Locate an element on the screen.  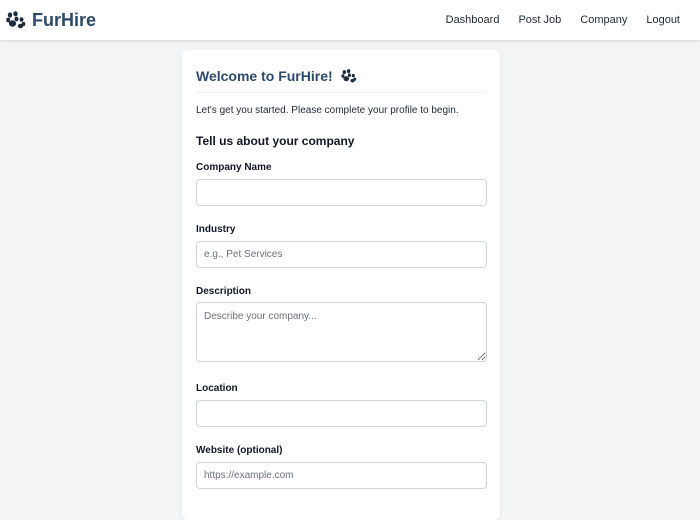
brand-name: FurHire is located at coordinates (64, 20).